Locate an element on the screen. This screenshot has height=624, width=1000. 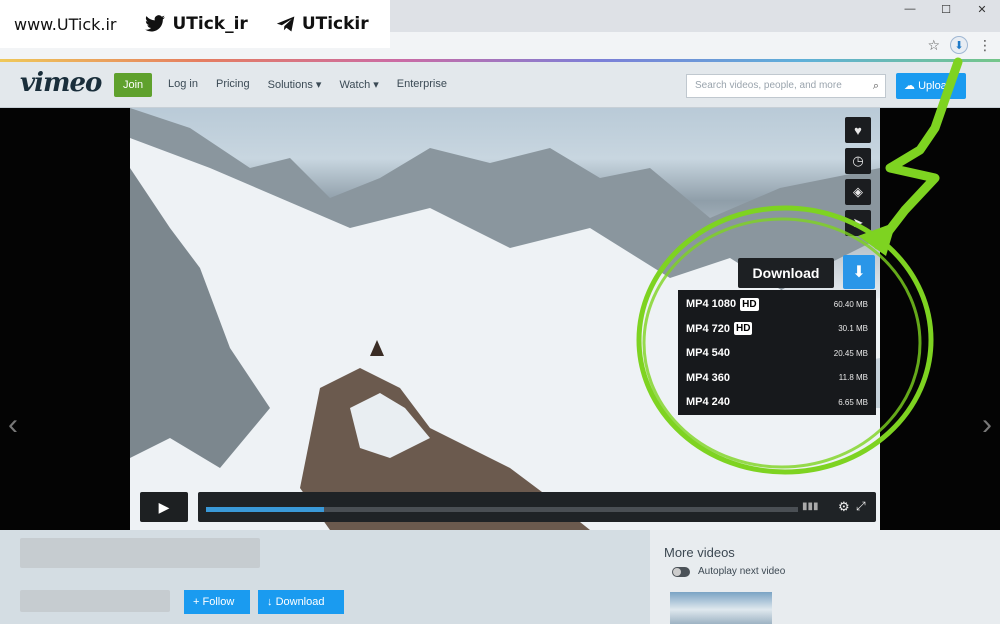
previous-video-icon: ‹ is located at coordinates (13, 425).